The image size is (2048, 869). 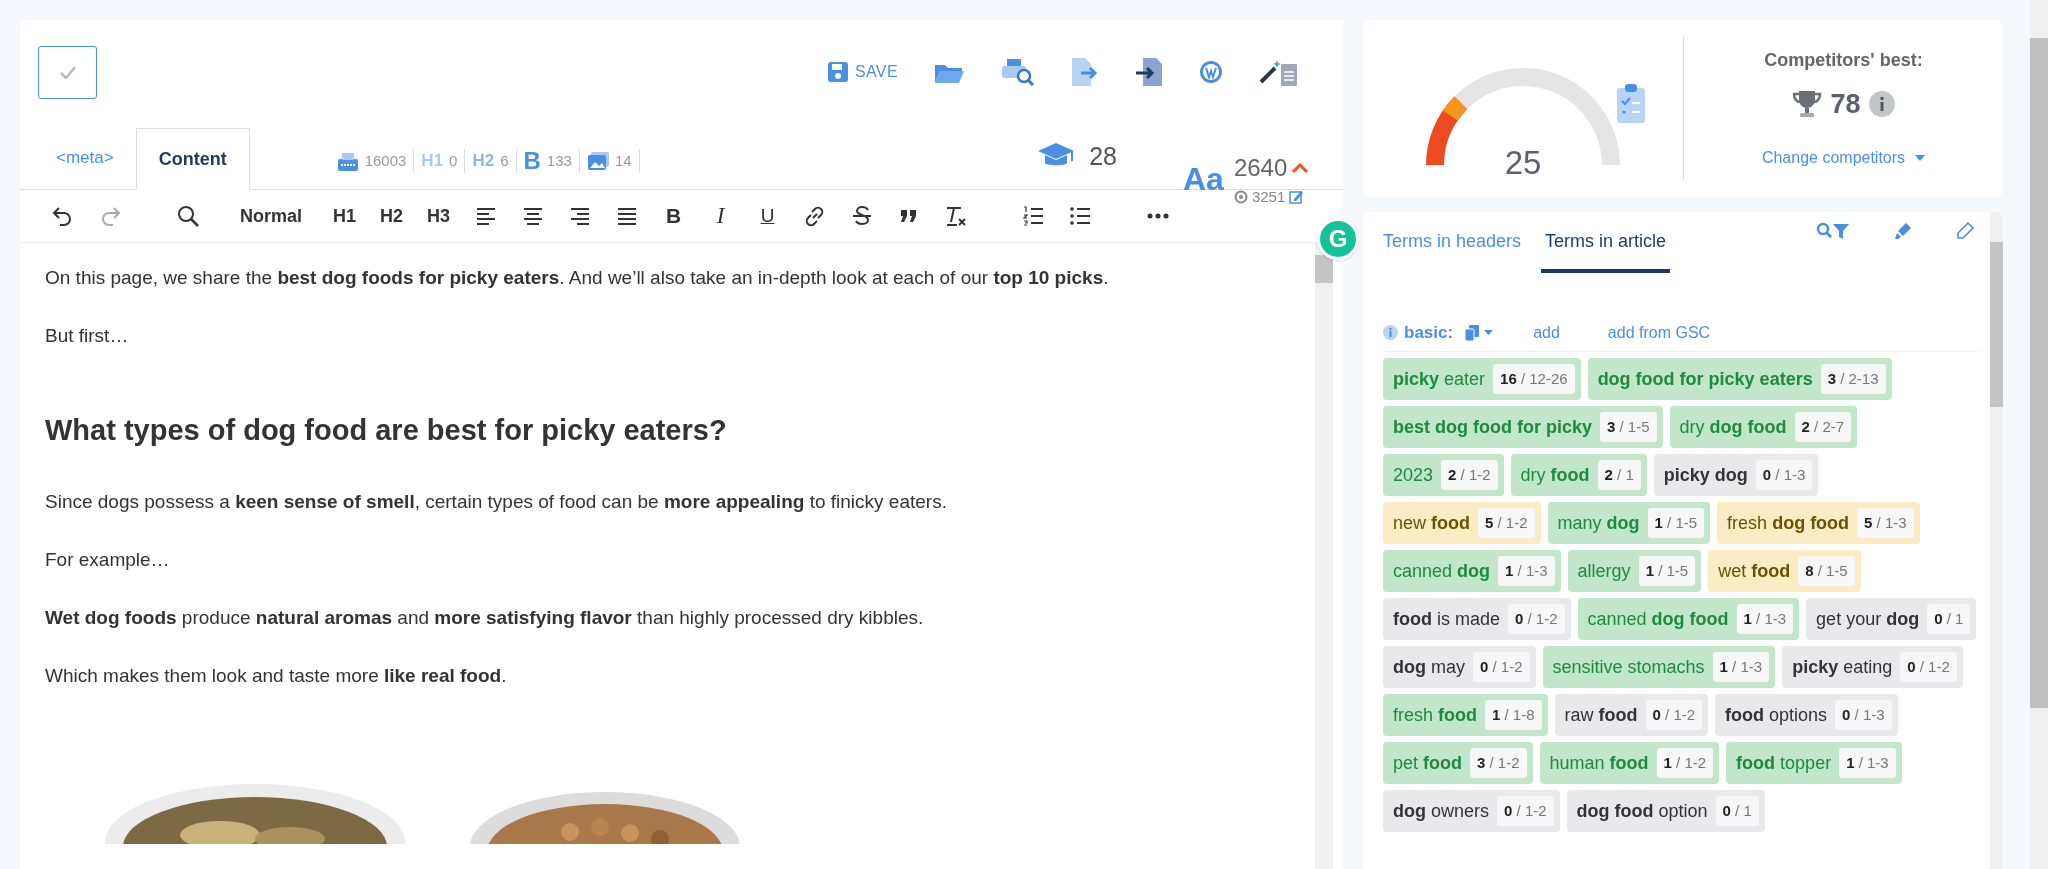 What do you see at coordinates (1628, 667) in the screenshot?
I see `term-label: sensitive stomachs` at bounding box center [1628, 667].